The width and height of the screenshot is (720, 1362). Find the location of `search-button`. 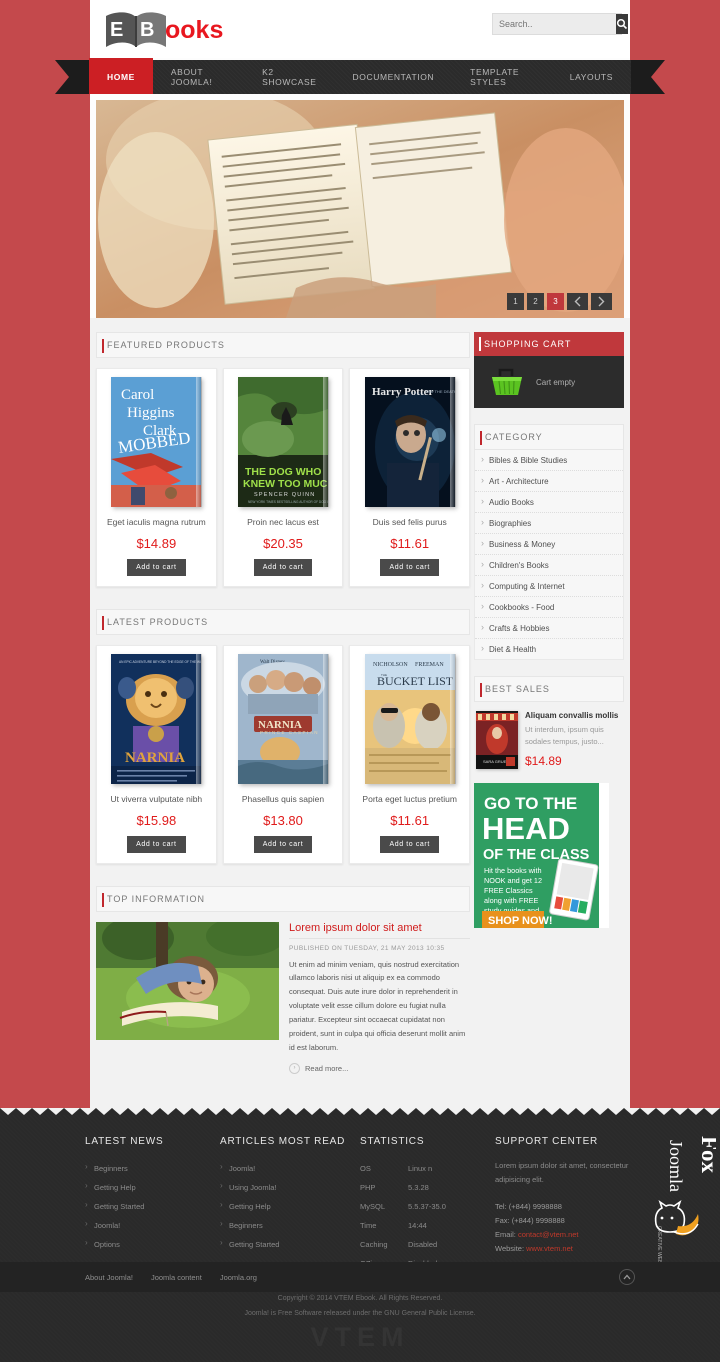

search-button is located at coordinates (622, 24).